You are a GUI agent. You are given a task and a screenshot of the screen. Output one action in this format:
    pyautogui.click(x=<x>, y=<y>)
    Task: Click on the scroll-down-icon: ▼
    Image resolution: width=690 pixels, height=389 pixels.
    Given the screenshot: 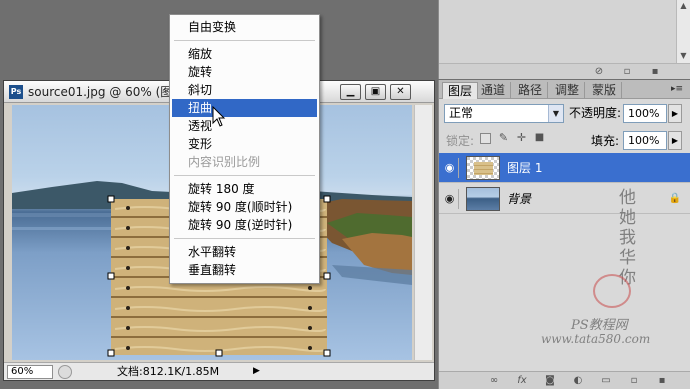 What is the action you would take?
    pyautogui.click(x=683, y=56)
    